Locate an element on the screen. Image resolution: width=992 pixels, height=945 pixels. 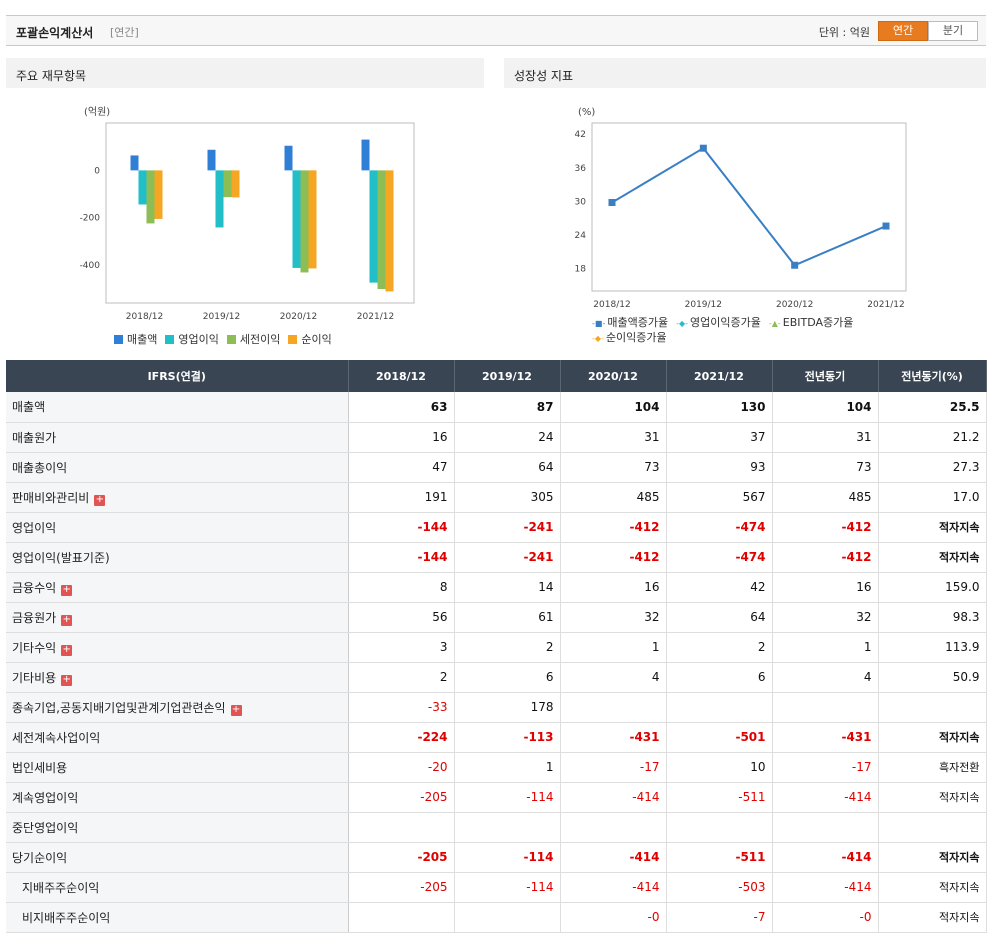
line-x-tick: 2020/12 is located at coordinates (794, 305).